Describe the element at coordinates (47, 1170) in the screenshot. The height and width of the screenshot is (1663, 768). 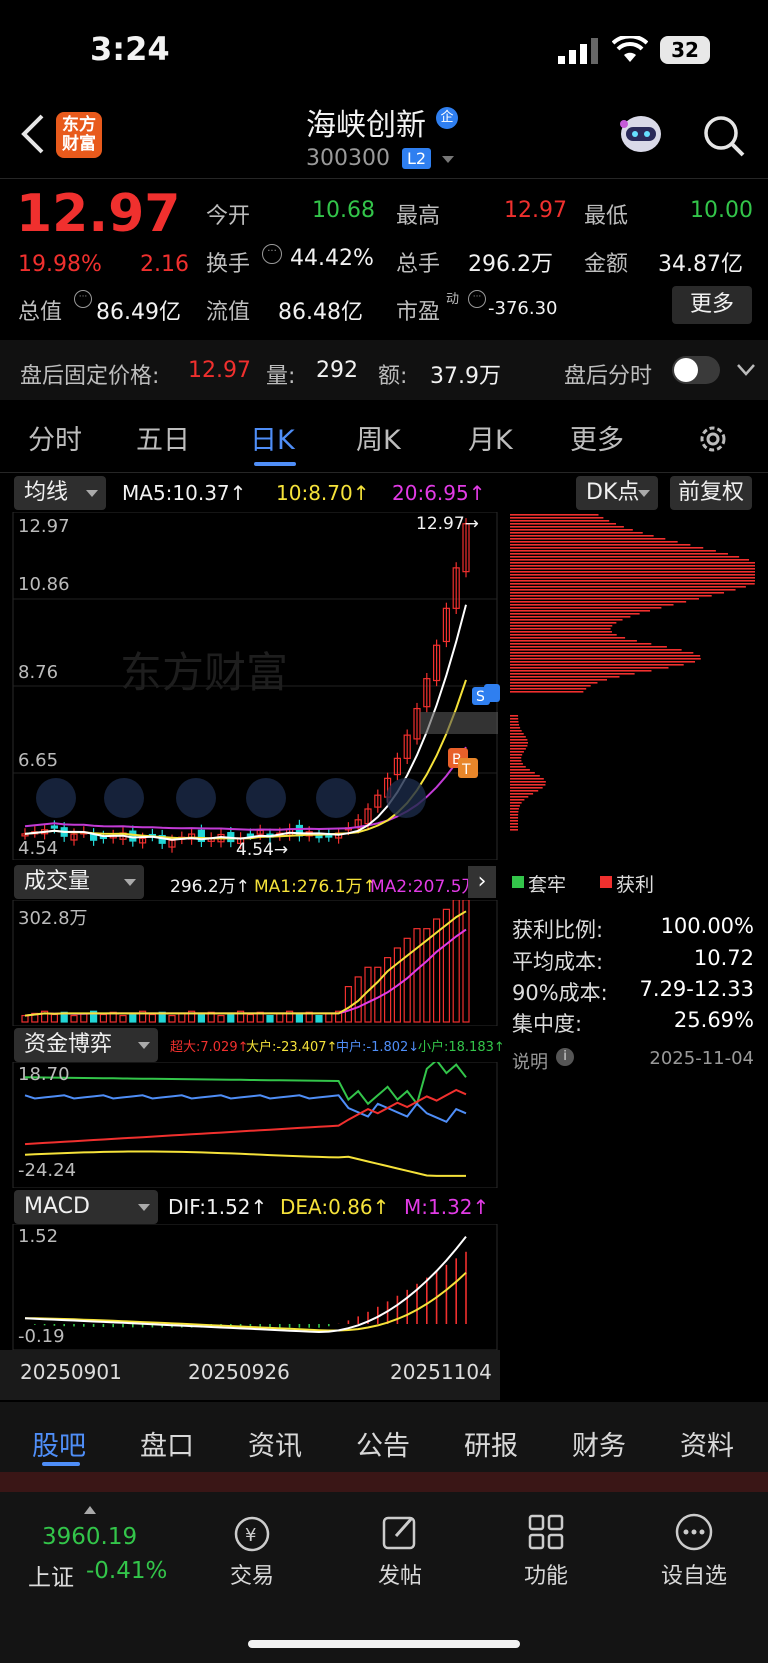
I see `fund-bottom-label: -24.24` at that location.